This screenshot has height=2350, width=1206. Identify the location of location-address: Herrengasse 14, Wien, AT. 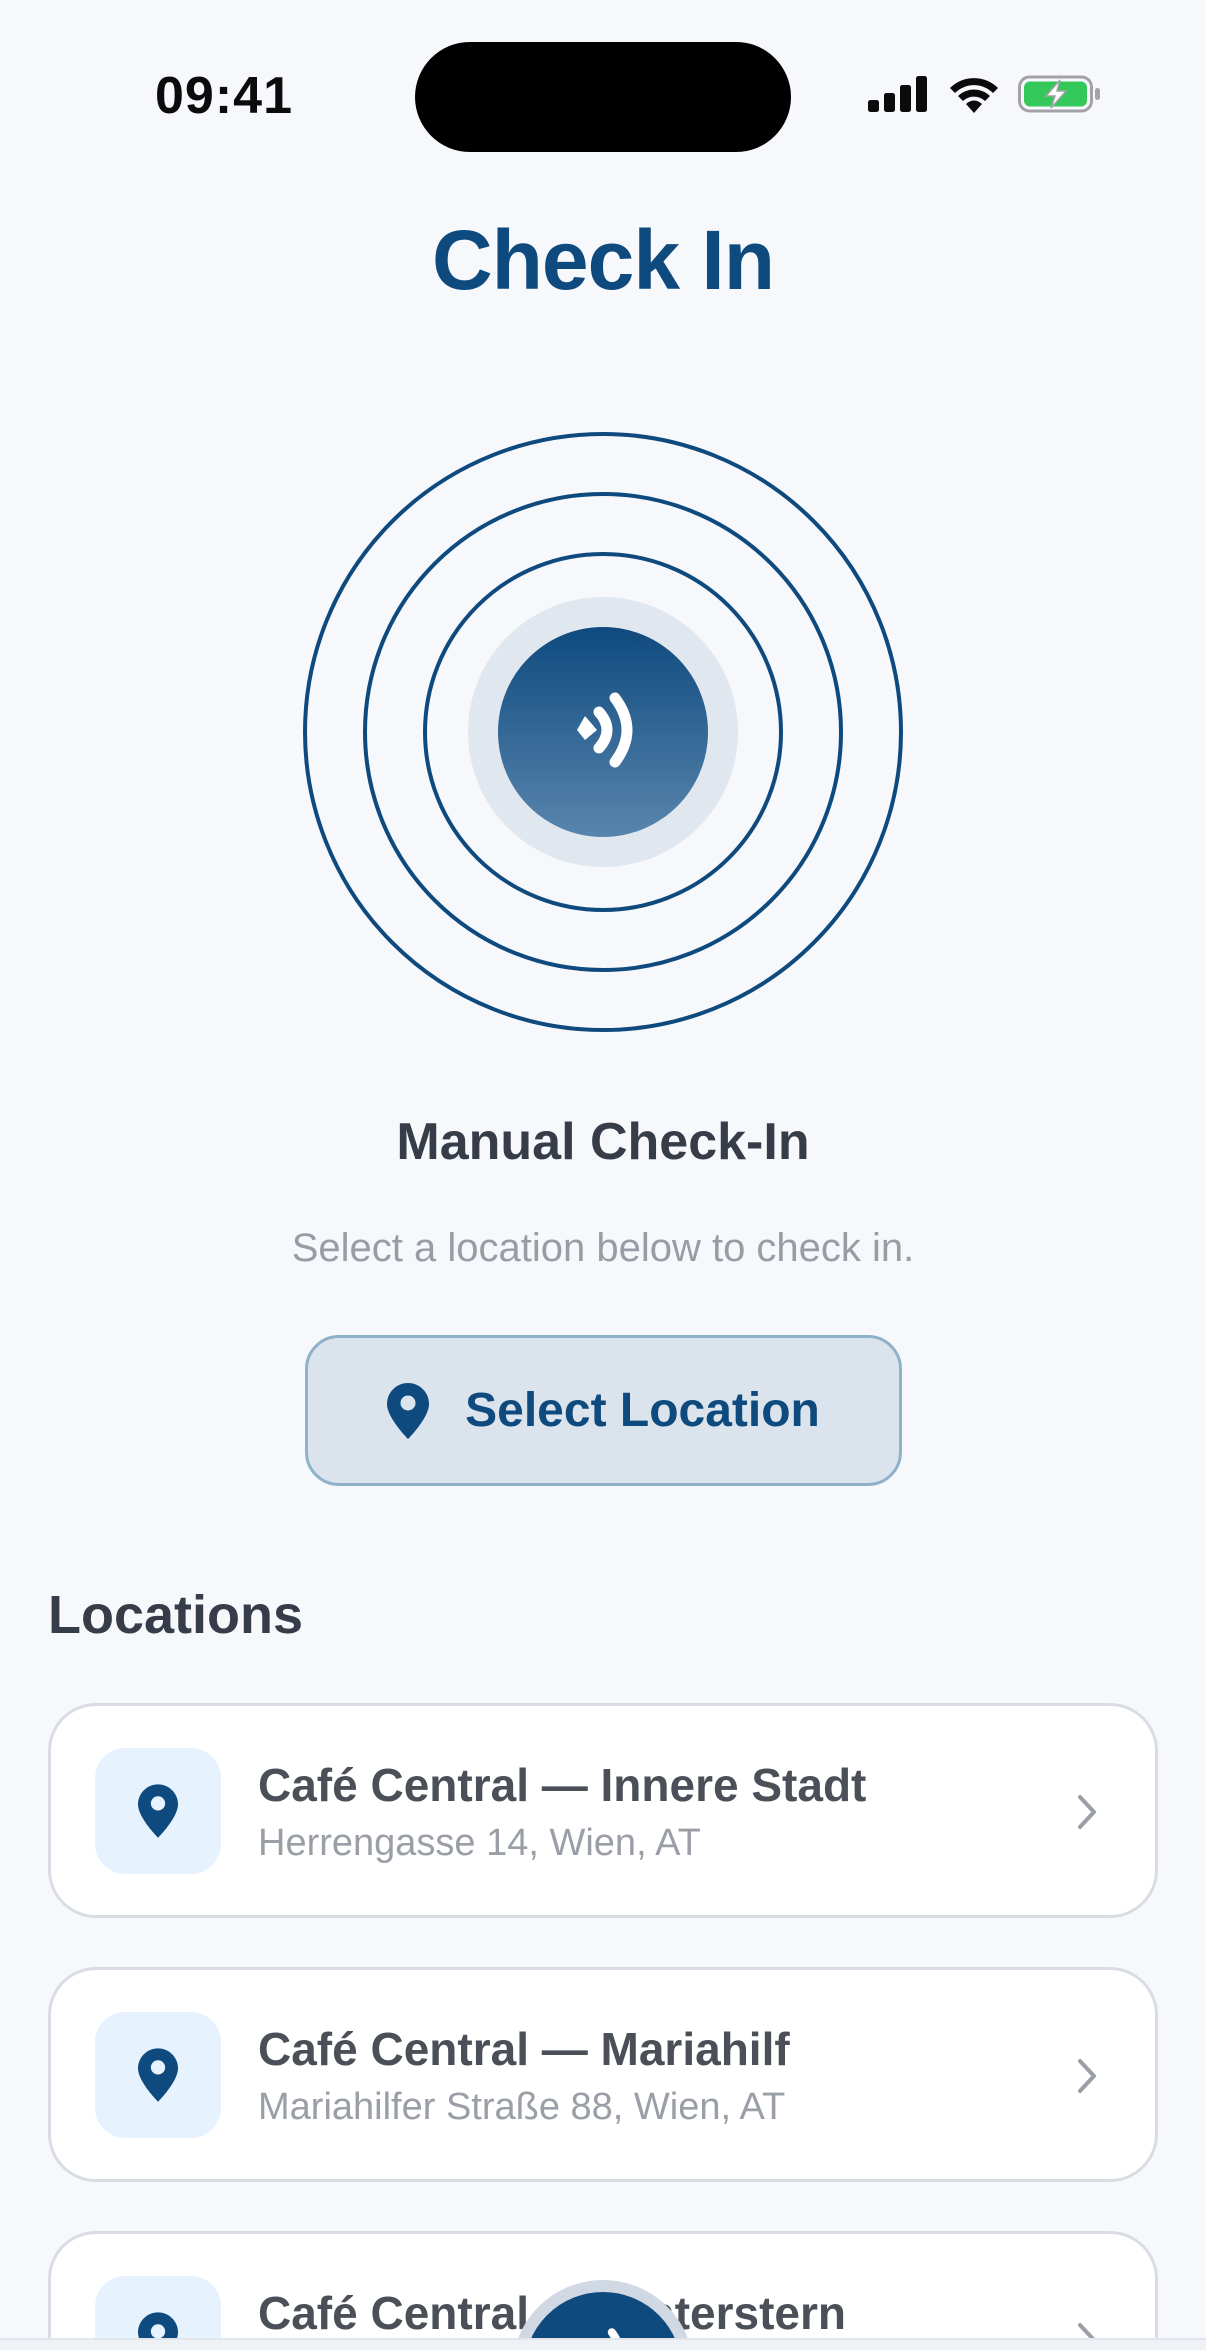
(479, 1843).